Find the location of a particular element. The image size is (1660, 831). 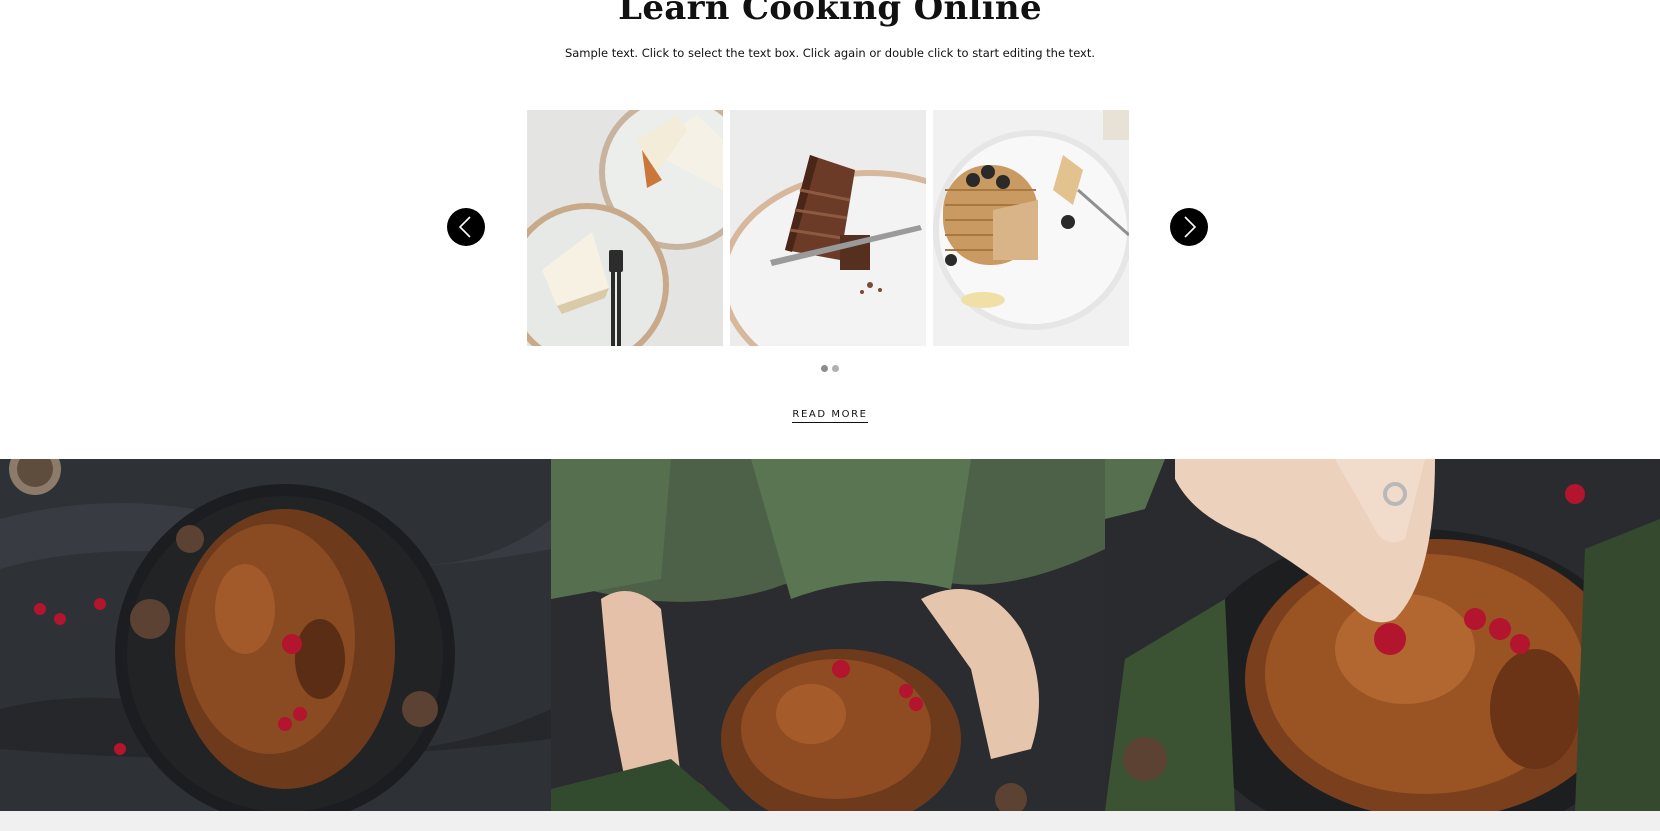

cake-slices-photo is located at coordinates (625, 228).